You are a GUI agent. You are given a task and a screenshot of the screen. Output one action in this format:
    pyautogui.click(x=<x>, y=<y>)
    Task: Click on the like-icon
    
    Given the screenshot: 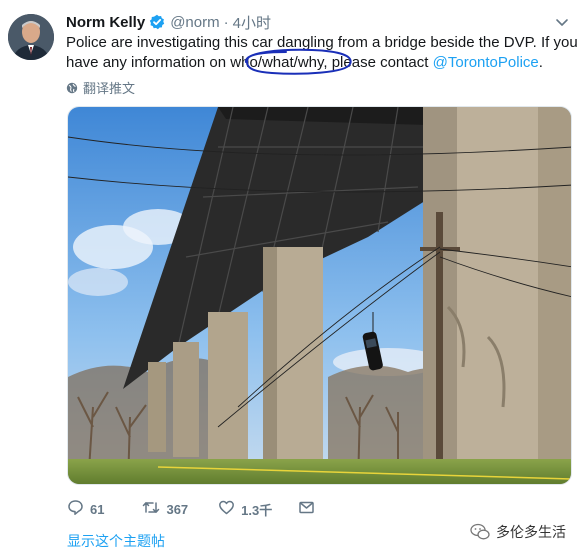 What is the action you would take?
    pyautogui.click(x=226, y=509)
    